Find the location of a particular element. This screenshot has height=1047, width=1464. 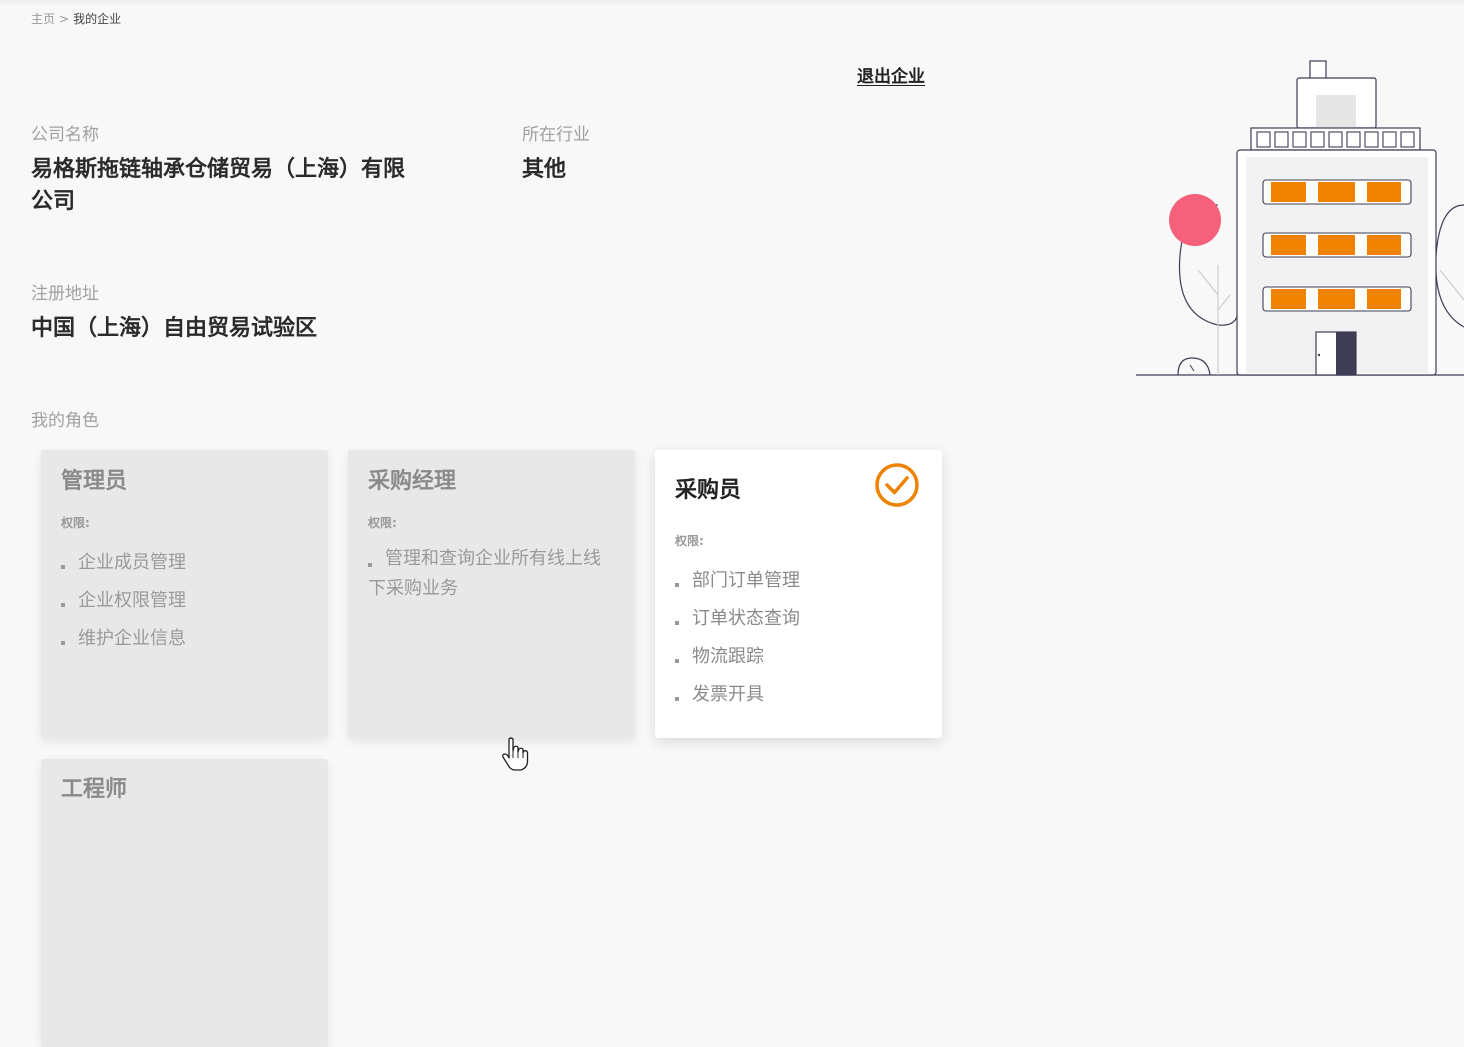

permission-item: 企业权限管理 is located at coordinates (184, 601).